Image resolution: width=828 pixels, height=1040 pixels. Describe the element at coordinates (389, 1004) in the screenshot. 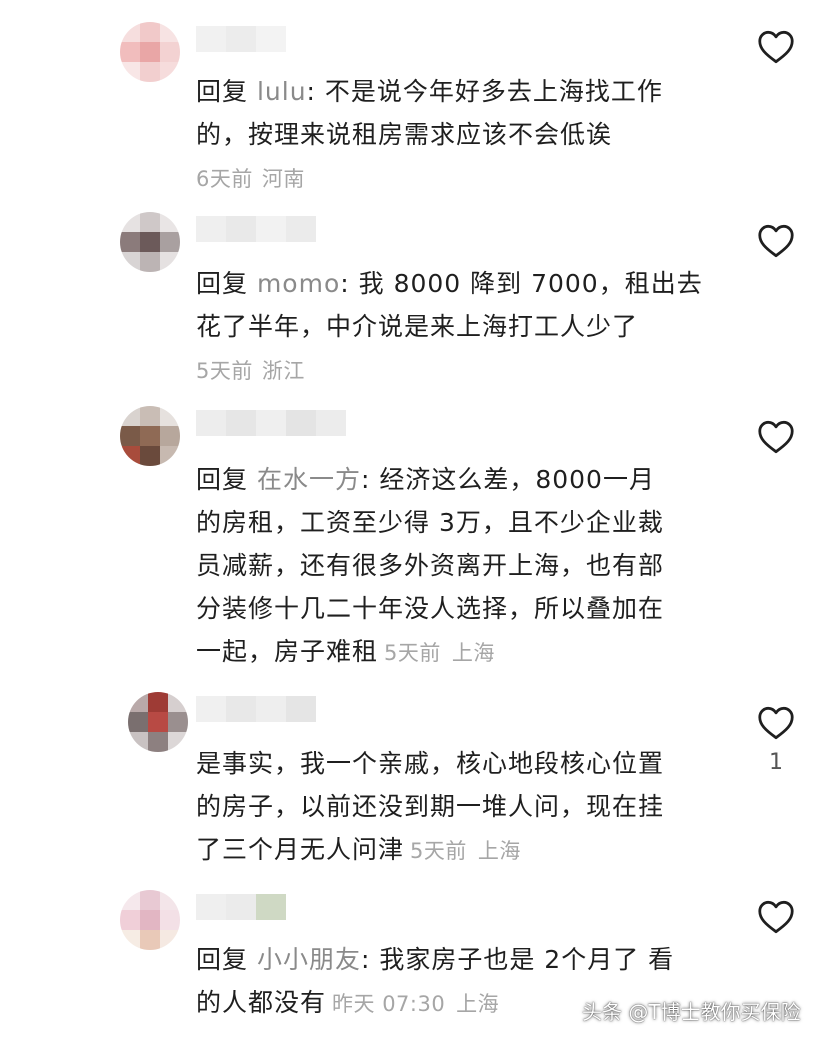

I see `comment-time: 昨天 07:30` at that location.